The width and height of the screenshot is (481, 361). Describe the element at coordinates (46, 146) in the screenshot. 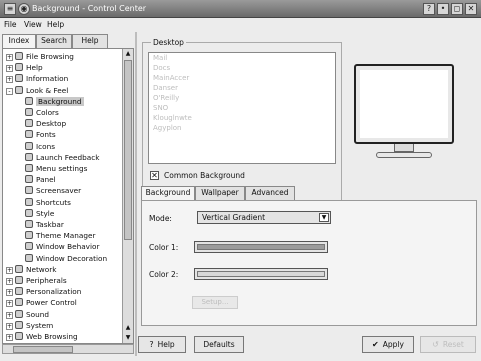

I see `tree-item-label: Icons` at that location.